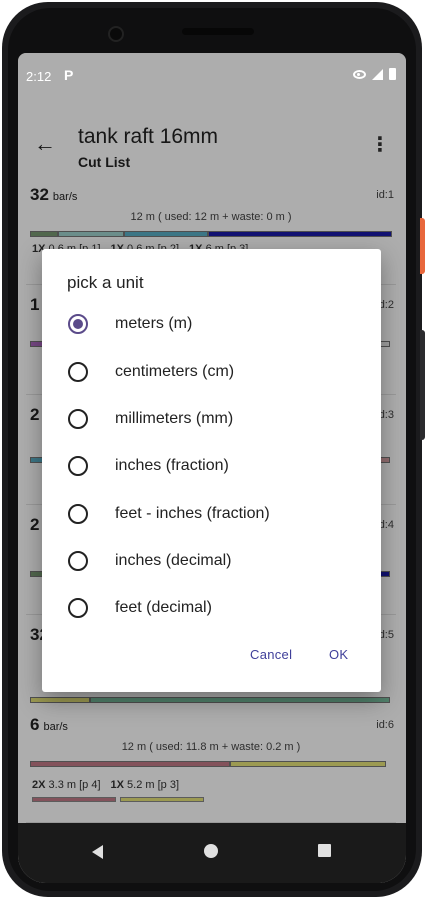 This screenshot has height=900, width=425. Describe the element at coordinates (105, 282) in the screenshot. I see `dialog-title: pick a unit` at that location.